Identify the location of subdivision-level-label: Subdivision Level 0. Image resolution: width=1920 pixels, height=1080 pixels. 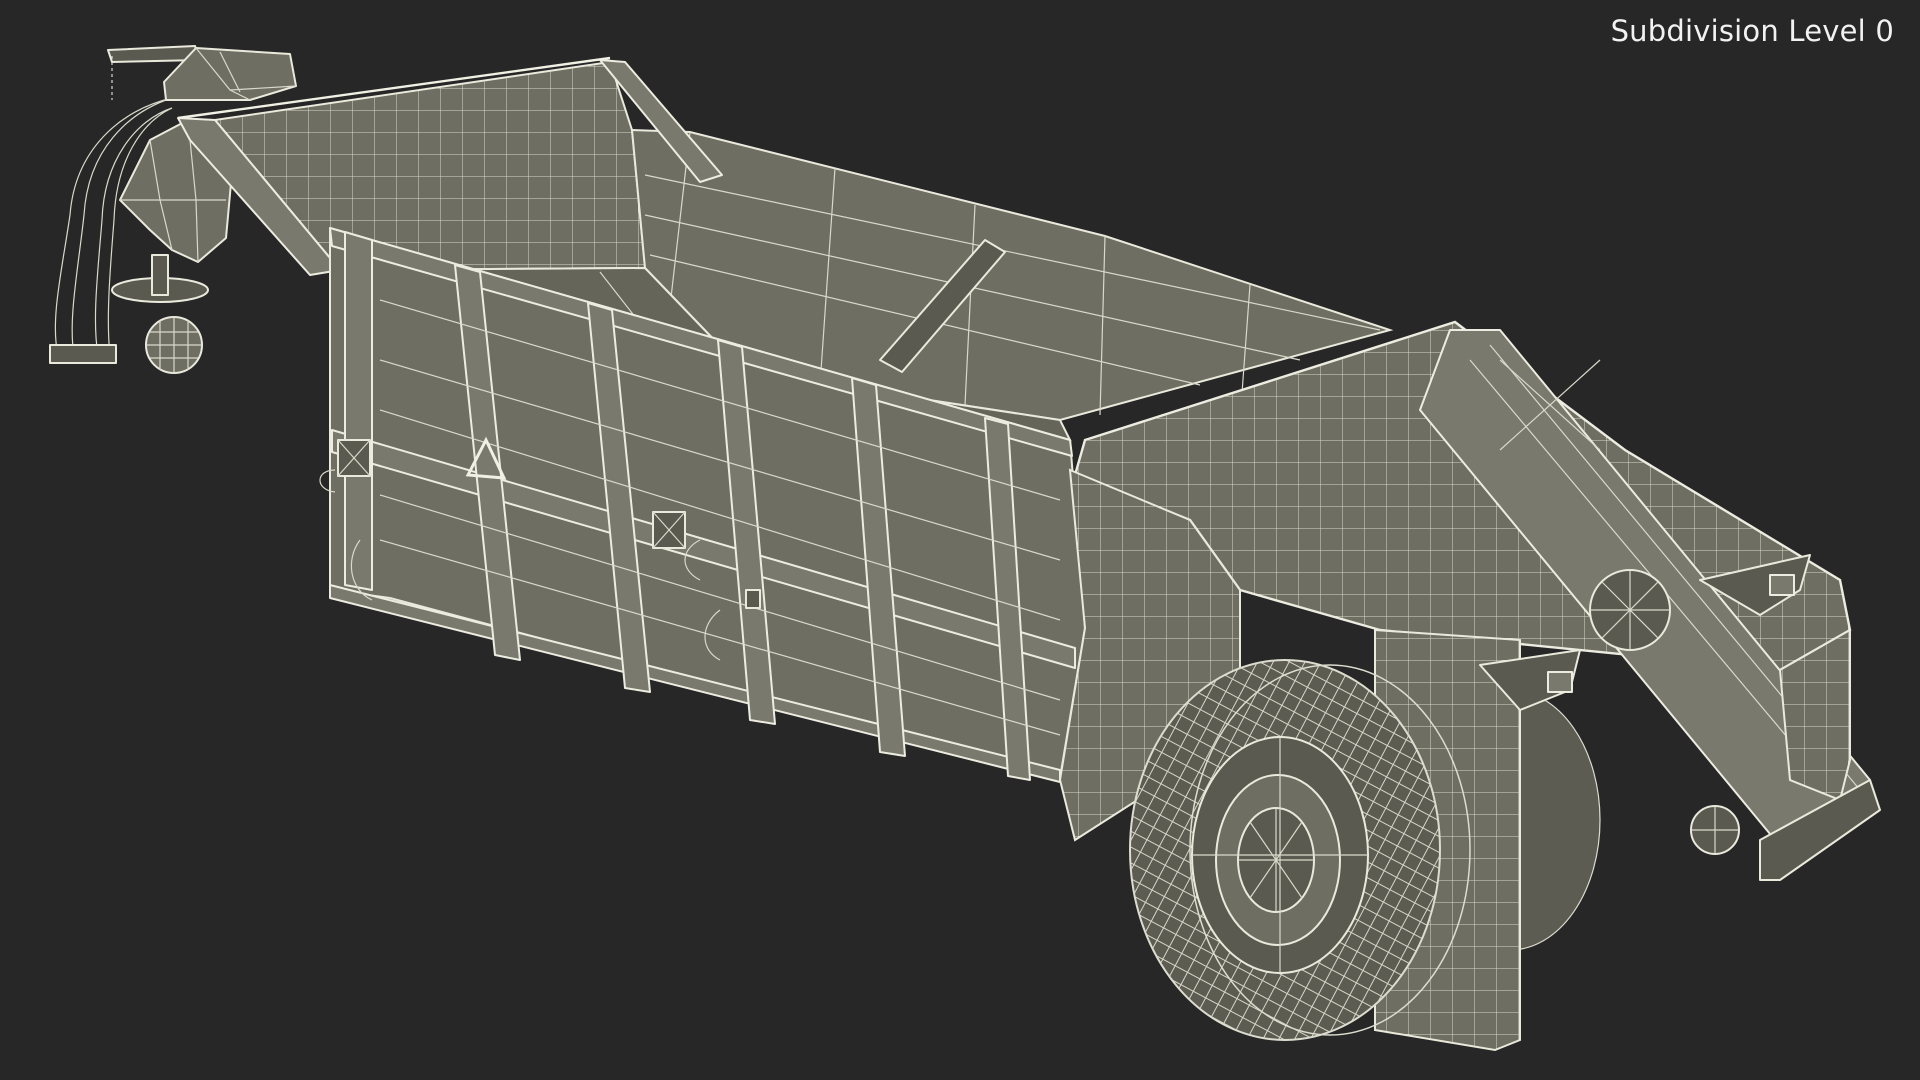
(1752, 31).